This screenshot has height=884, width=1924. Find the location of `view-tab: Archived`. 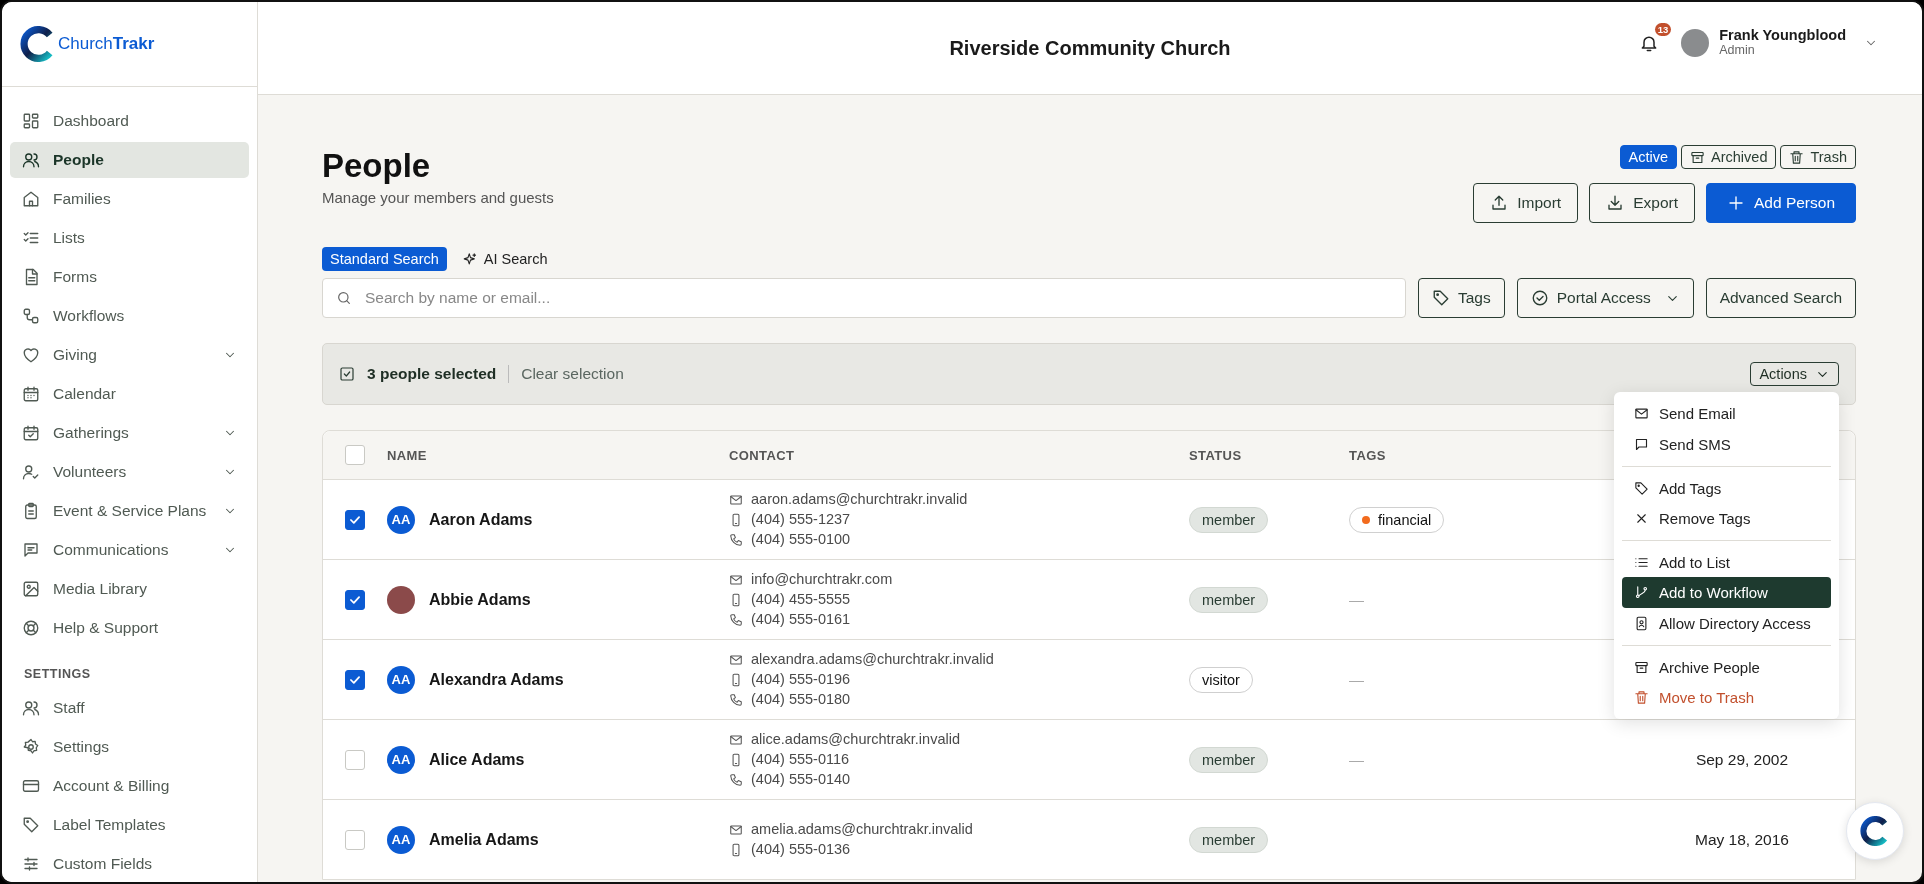

view-tab: Archived is located at coordinates (1729, 157).